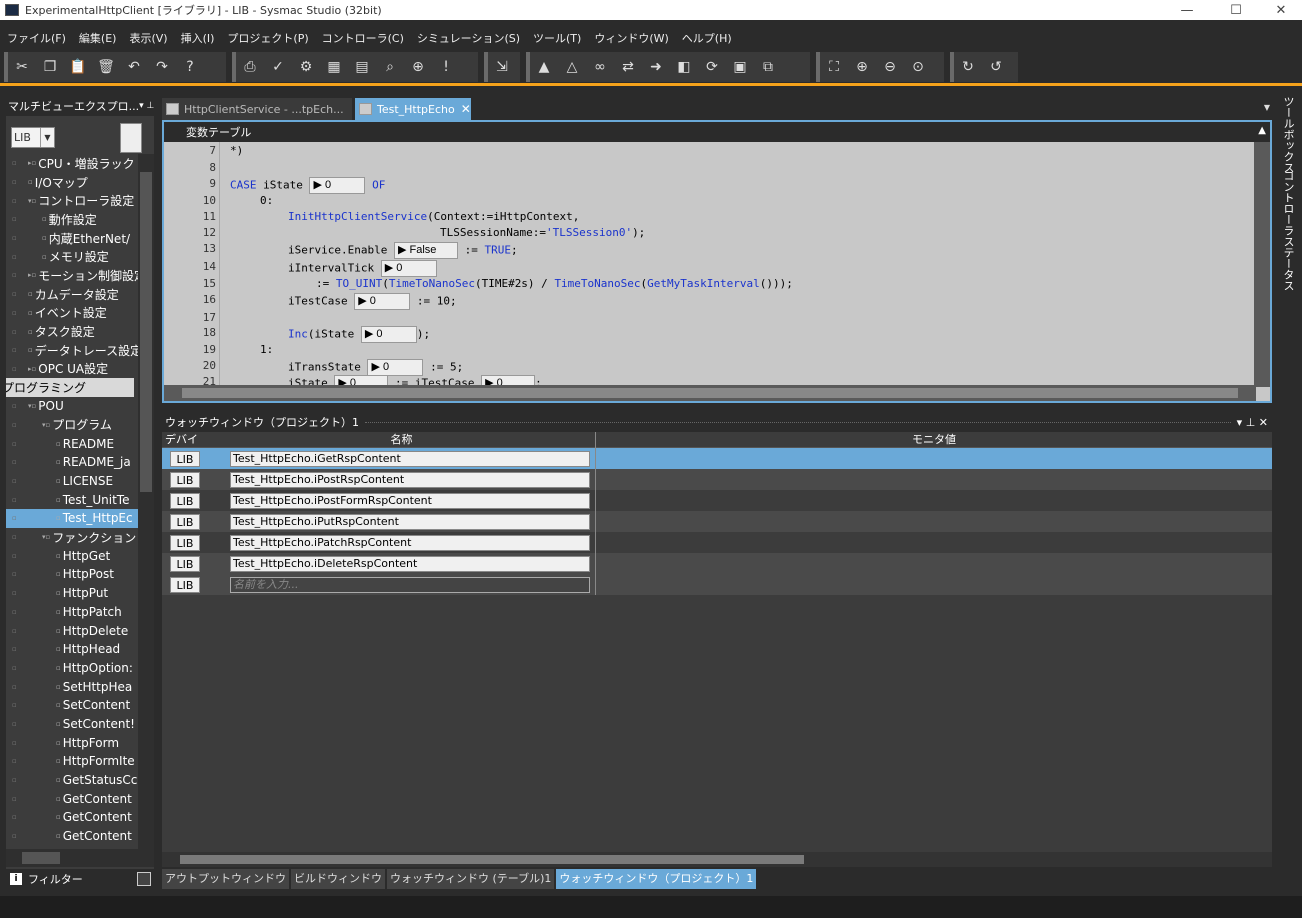 The width and height of the screenshot is (1302, 918). What do you see at coordinates (147, 38) in the screenshot?
I see `menu-view: 表示(V)` at bounding box center [147, 38].